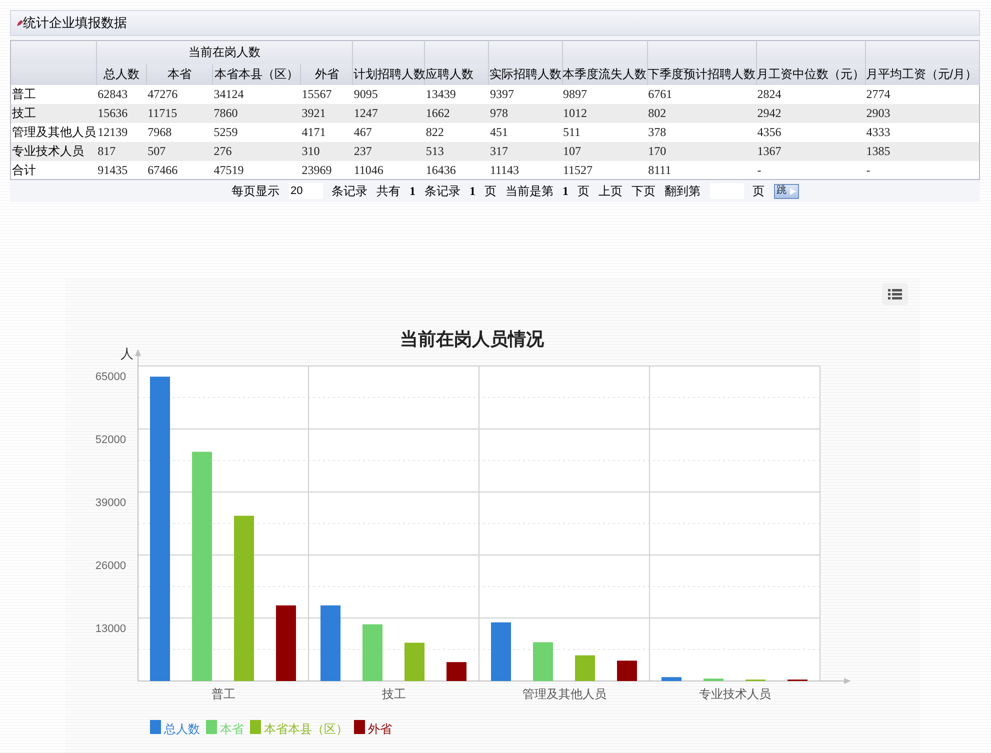  What do you see at coordinates (326, 113) in the screenshot?
I see `table-cell: 3921` at bounding box center [326, 113].